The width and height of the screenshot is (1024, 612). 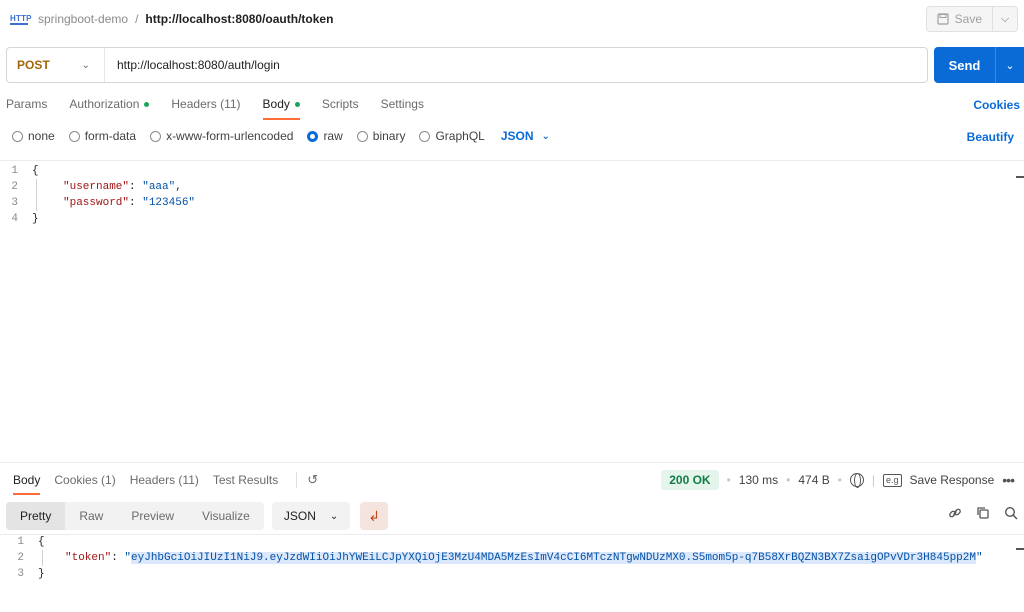 I want to click on link-icon, so click(x=955, y=513).